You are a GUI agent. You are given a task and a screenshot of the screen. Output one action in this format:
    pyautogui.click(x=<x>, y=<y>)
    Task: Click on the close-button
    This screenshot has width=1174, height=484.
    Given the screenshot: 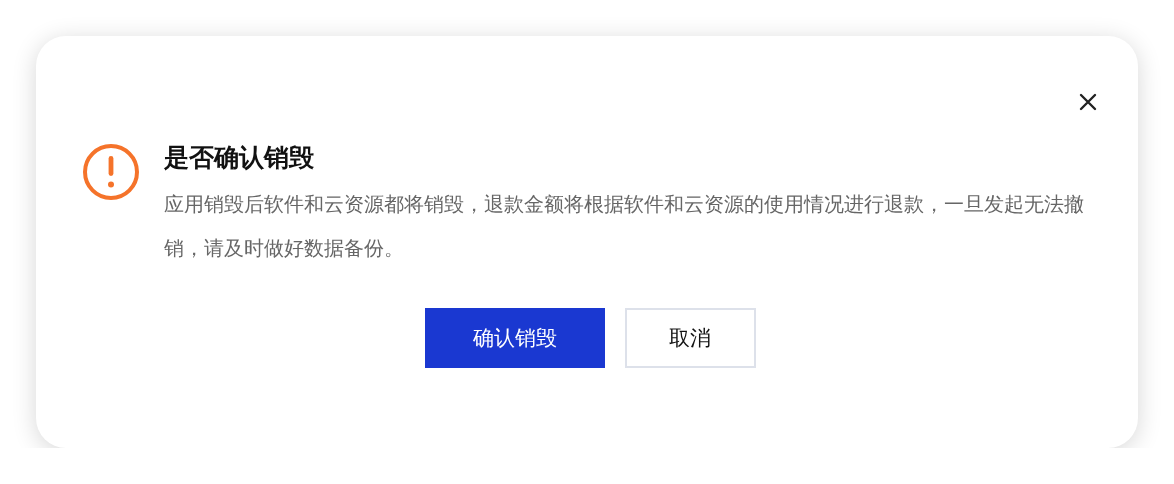 What is the action you would take?
    pyautogui.click(x=1088, y=102)
    